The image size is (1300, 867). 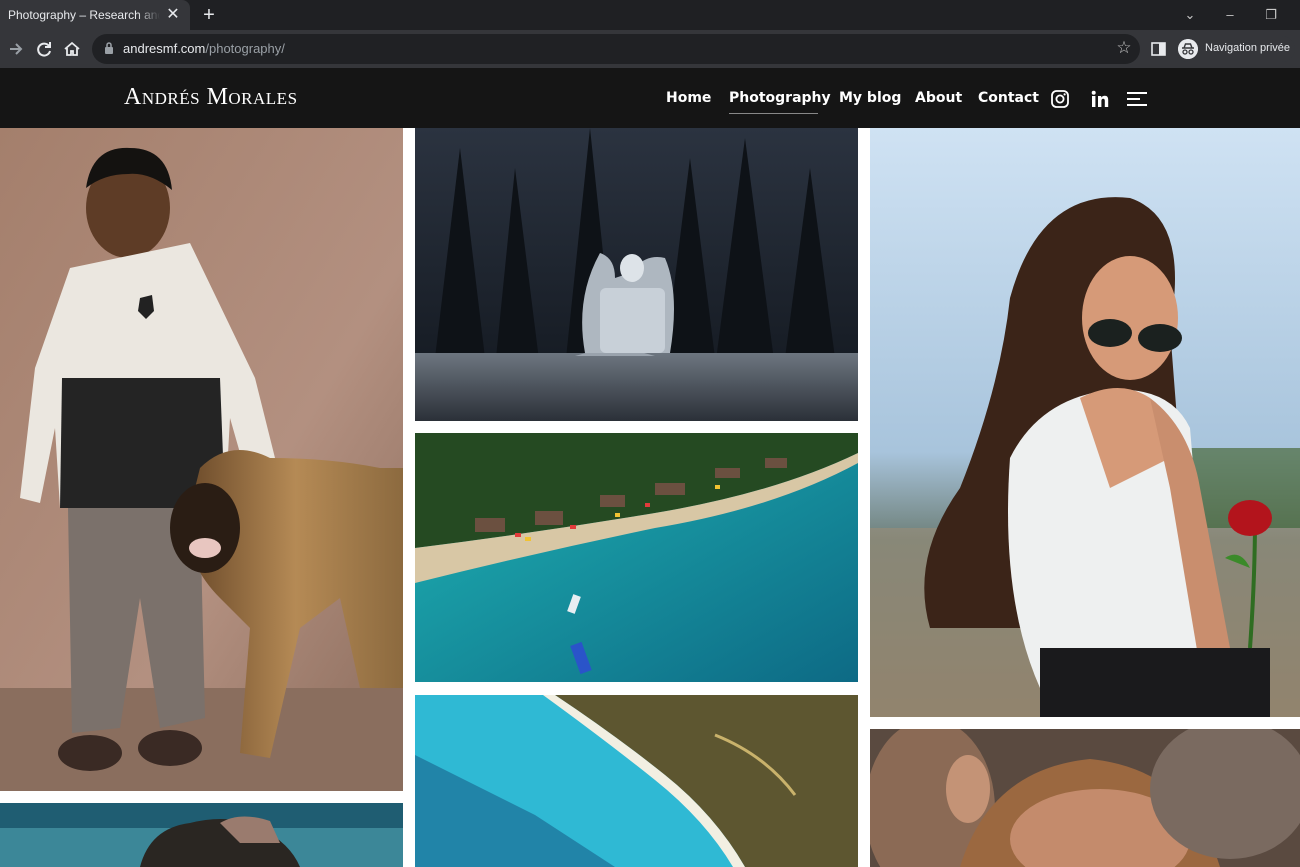 I want to click on minimize-icon: –, so click(x=1230, y=15).